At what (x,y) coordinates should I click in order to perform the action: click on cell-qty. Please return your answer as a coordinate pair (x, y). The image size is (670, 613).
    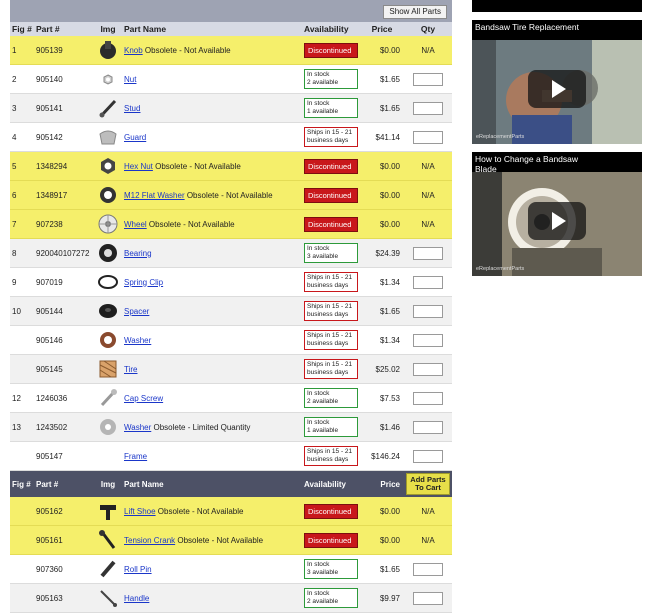
    Looking at the image, I should click on (428, 79).